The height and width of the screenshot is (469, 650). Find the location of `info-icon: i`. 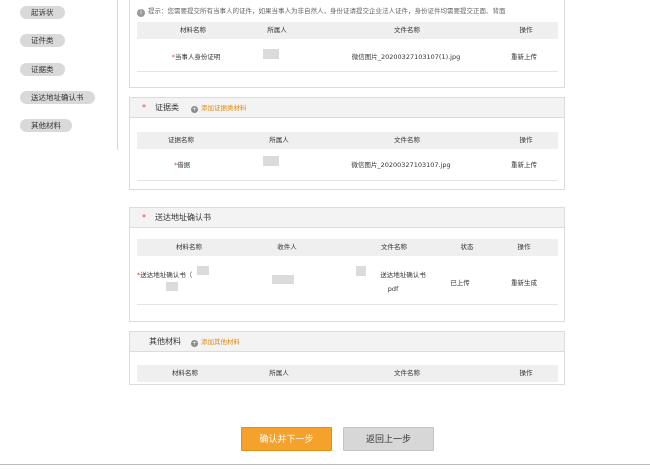

info-icon: i is located at coordinates (141, 13).